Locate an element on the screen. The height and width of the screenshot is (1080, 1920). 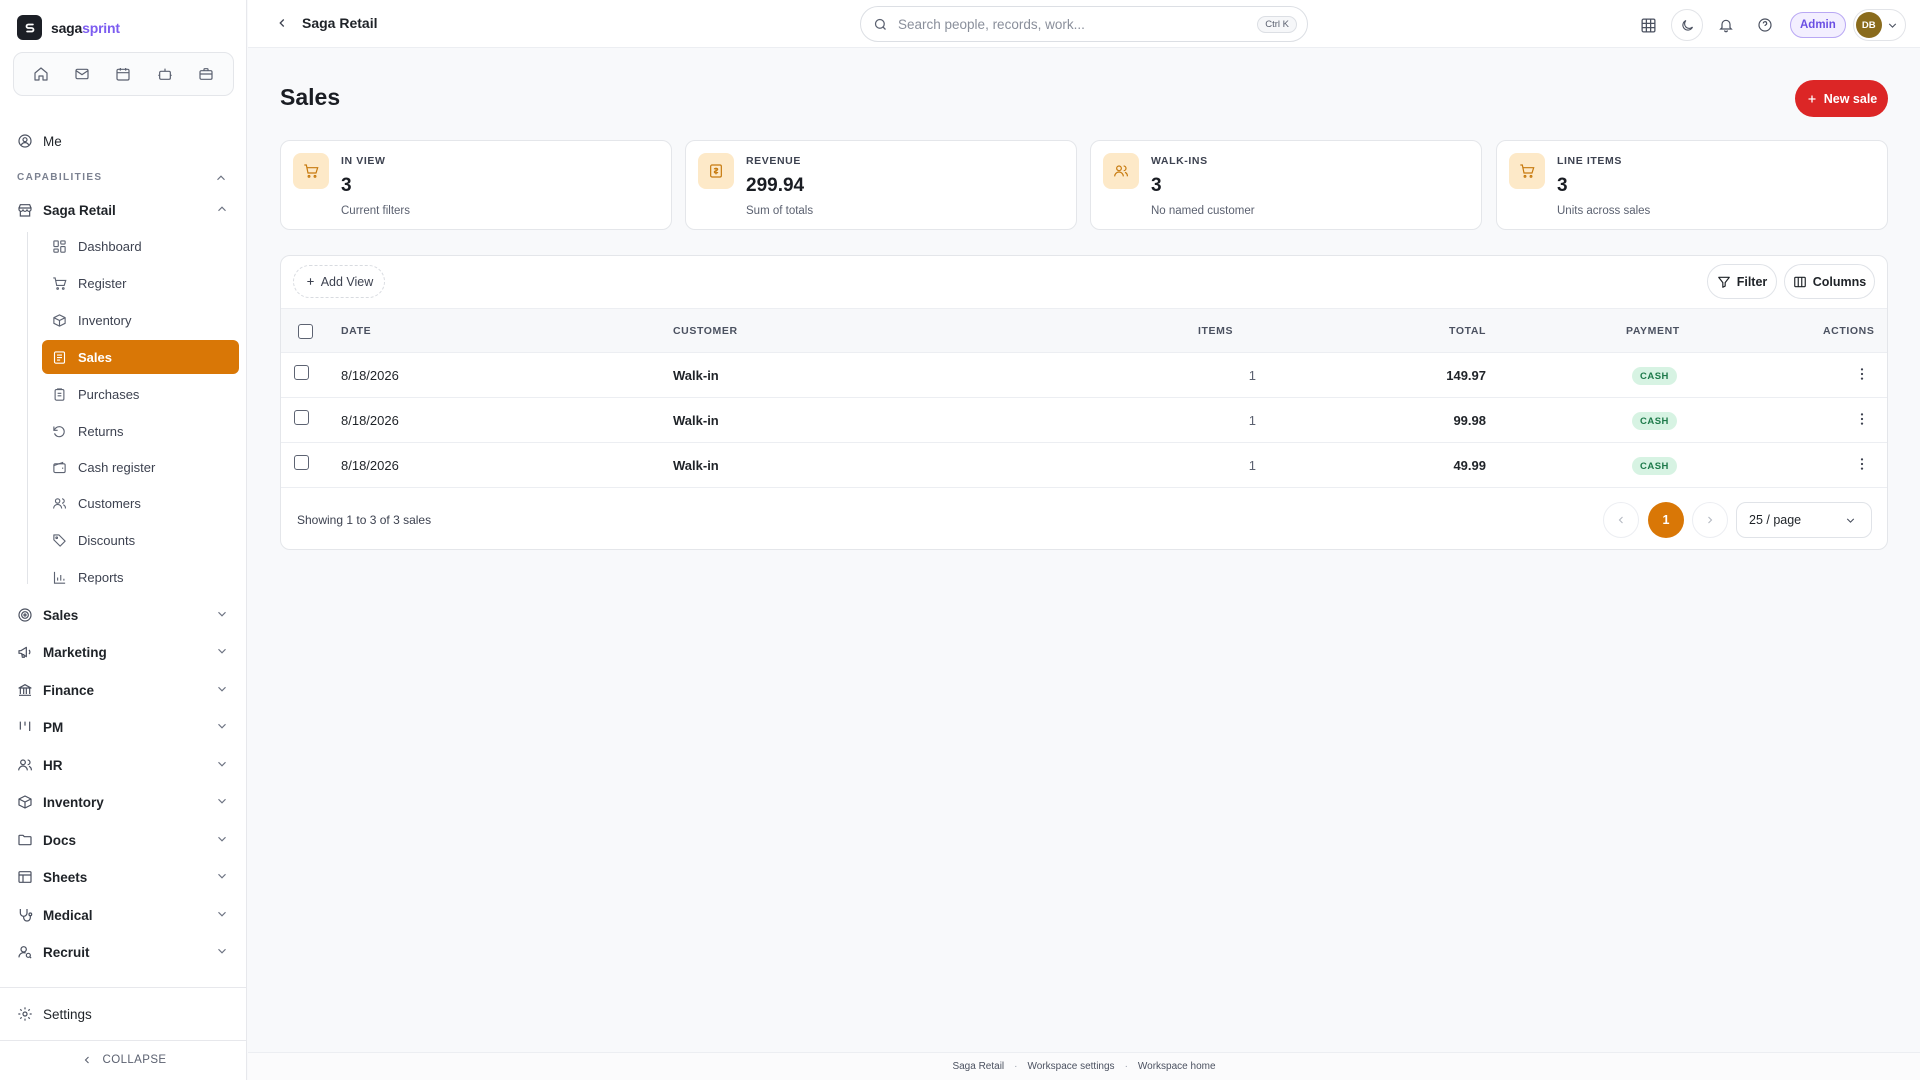
chevron-left-icon is located at coordinates (87, 1060).